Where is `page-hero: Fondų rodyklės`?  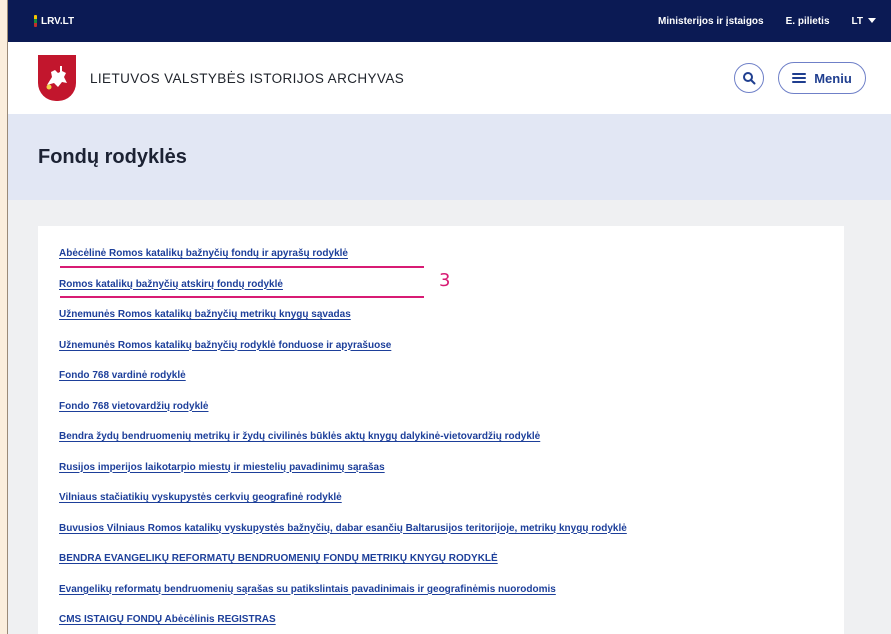
page-hero: Fondų rodyklės is located at coordinates (449, 157).